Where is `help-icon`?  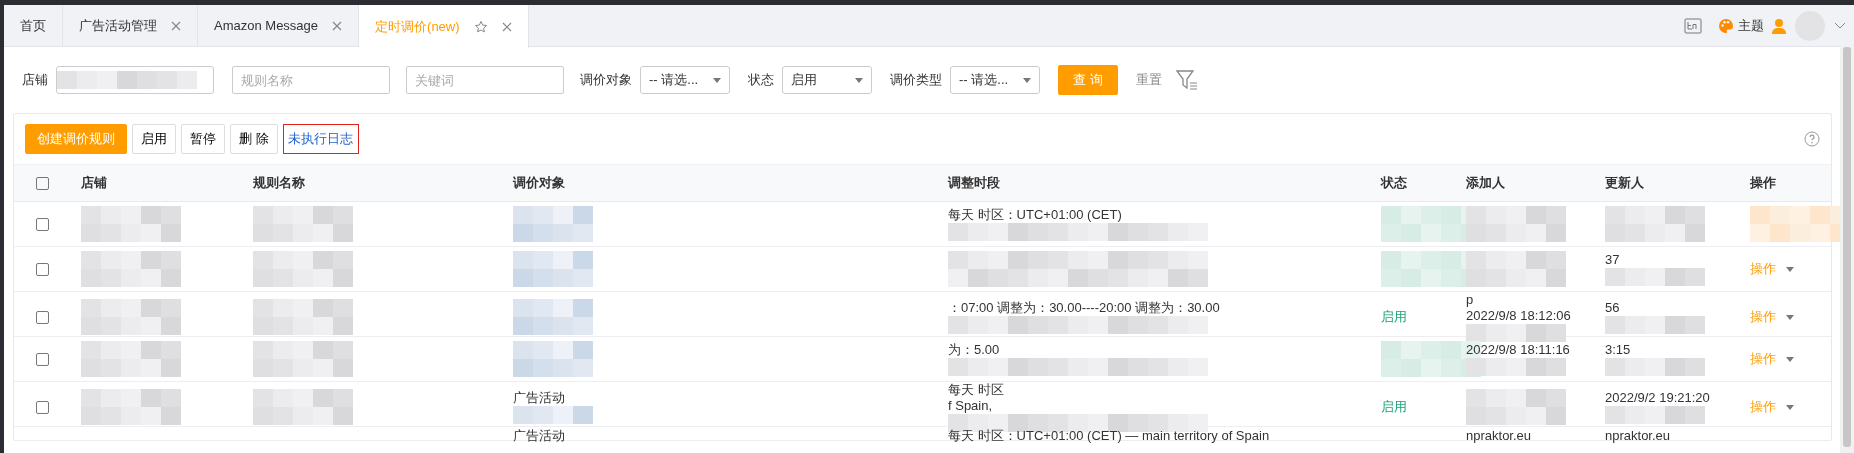
help-icon is located at coordinates (1812, 139).